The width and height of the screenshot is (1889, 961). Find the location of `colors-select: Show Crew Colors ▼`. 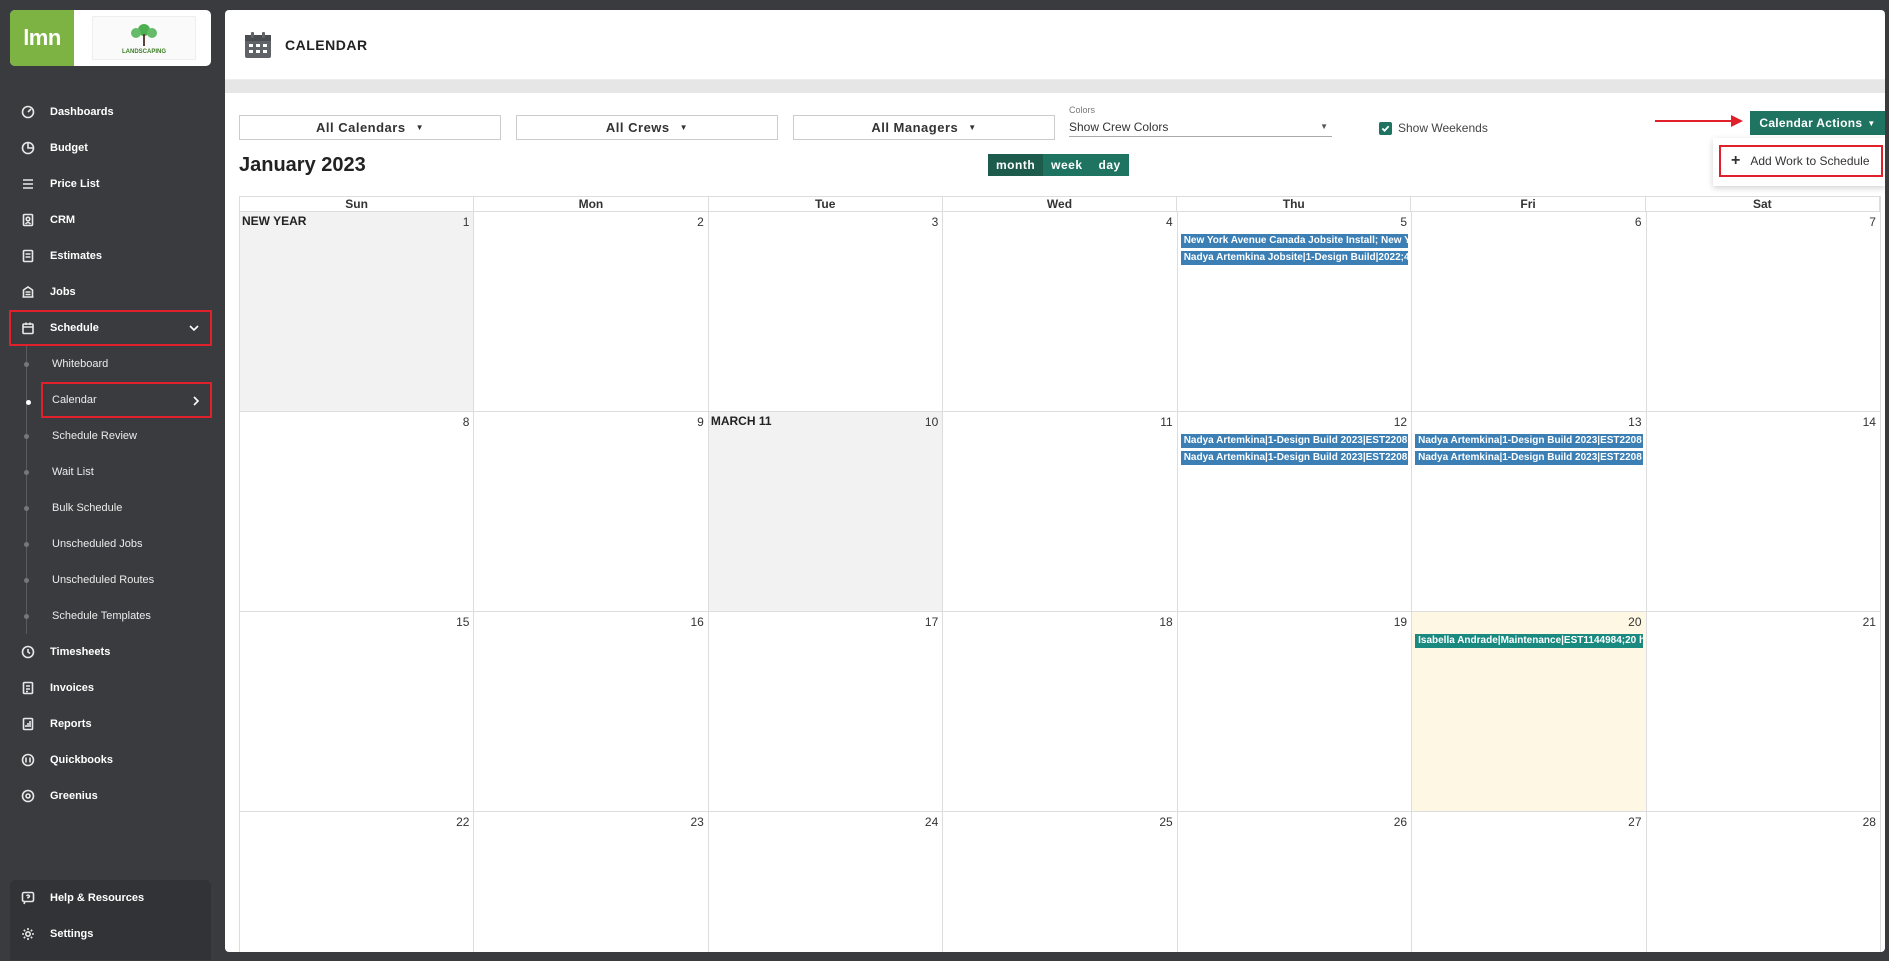

colors-select: Show Crew Colors ▼ is located at coordinates (1200, 127).